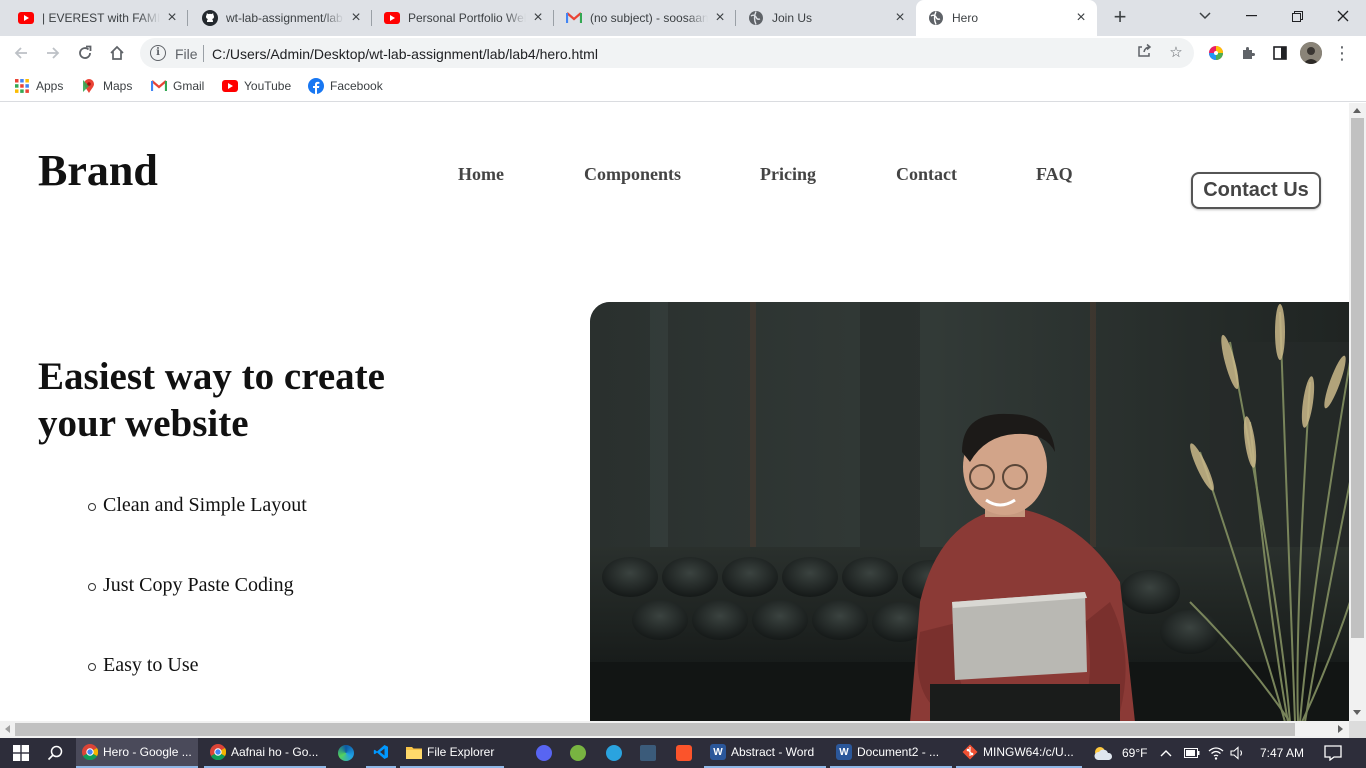 The height and width of the screenshot is (768, 1366). I want to click on horizontal-scrollbar, so click(674, 729).